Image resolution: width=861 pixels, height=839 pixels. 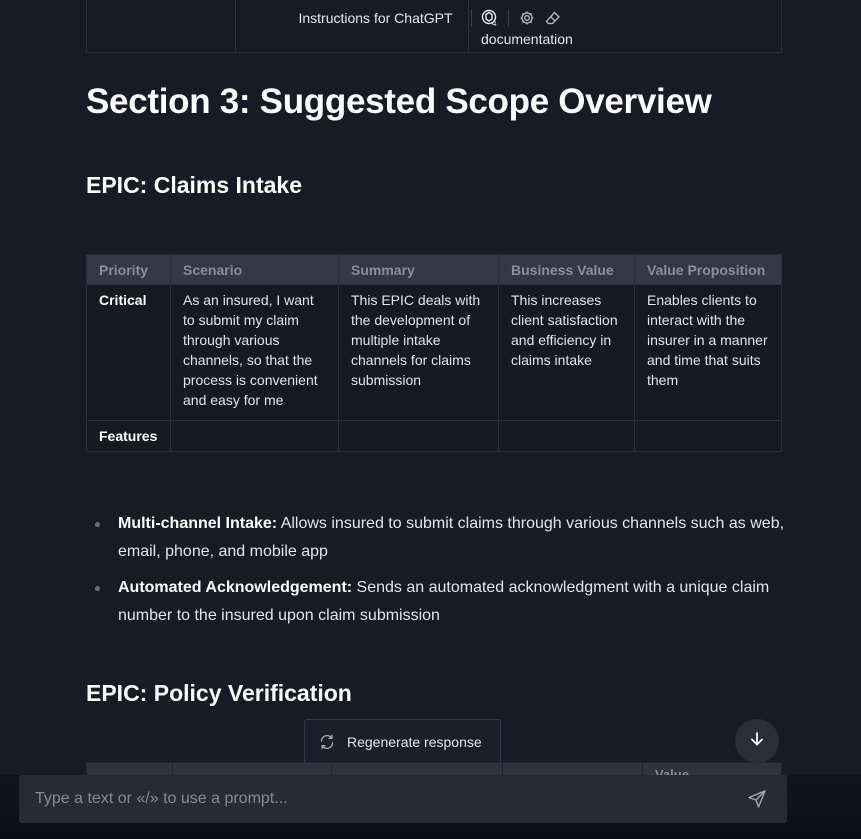 I want to click on table-cell: Critical, so click(x=128, y=352).